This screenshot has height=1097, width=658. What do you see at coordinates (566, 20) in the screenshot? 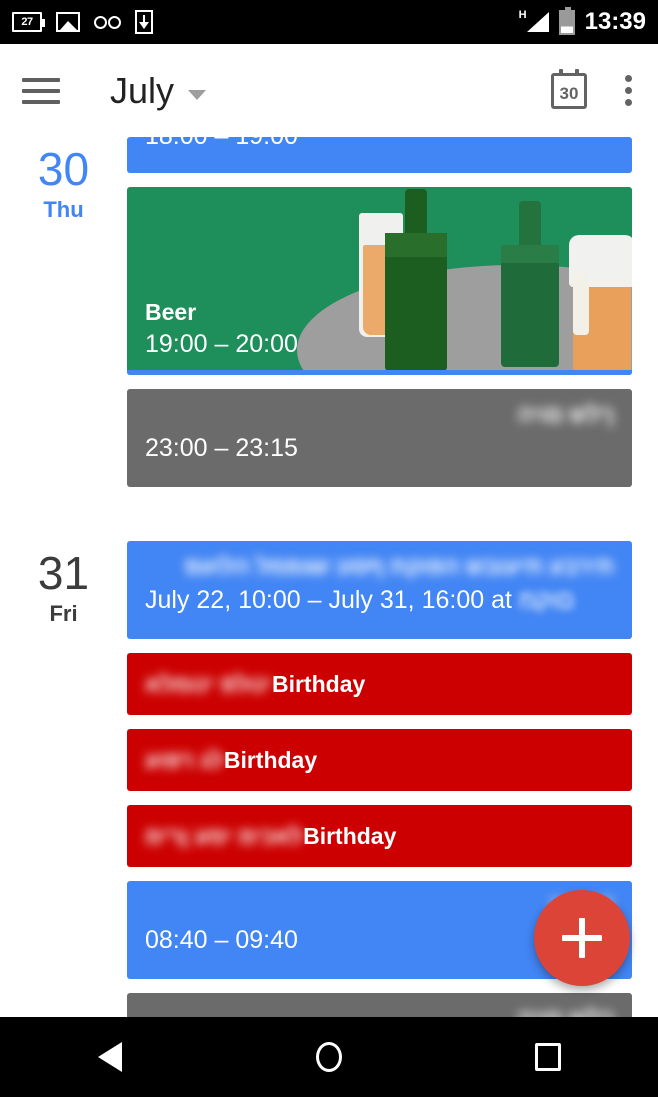
I see `battery-icon` at bounding box center [566, 20].